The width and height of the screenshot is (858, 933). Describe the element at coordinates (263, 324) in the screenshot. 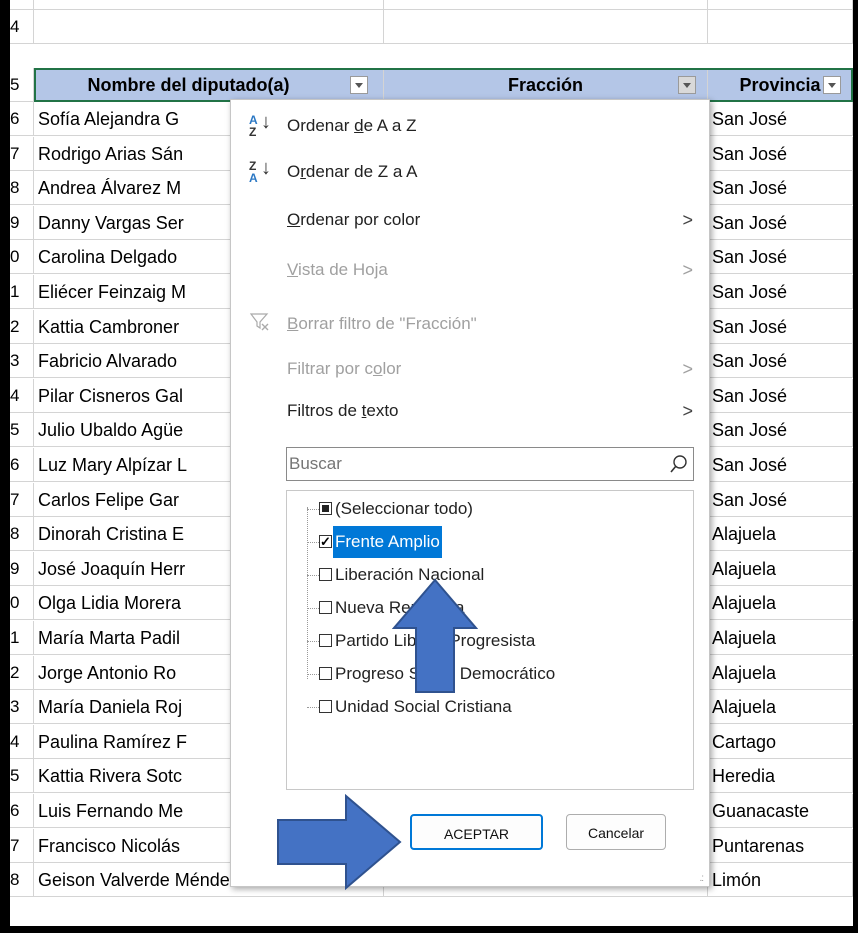

I see `clear-filter-icon` at that location.